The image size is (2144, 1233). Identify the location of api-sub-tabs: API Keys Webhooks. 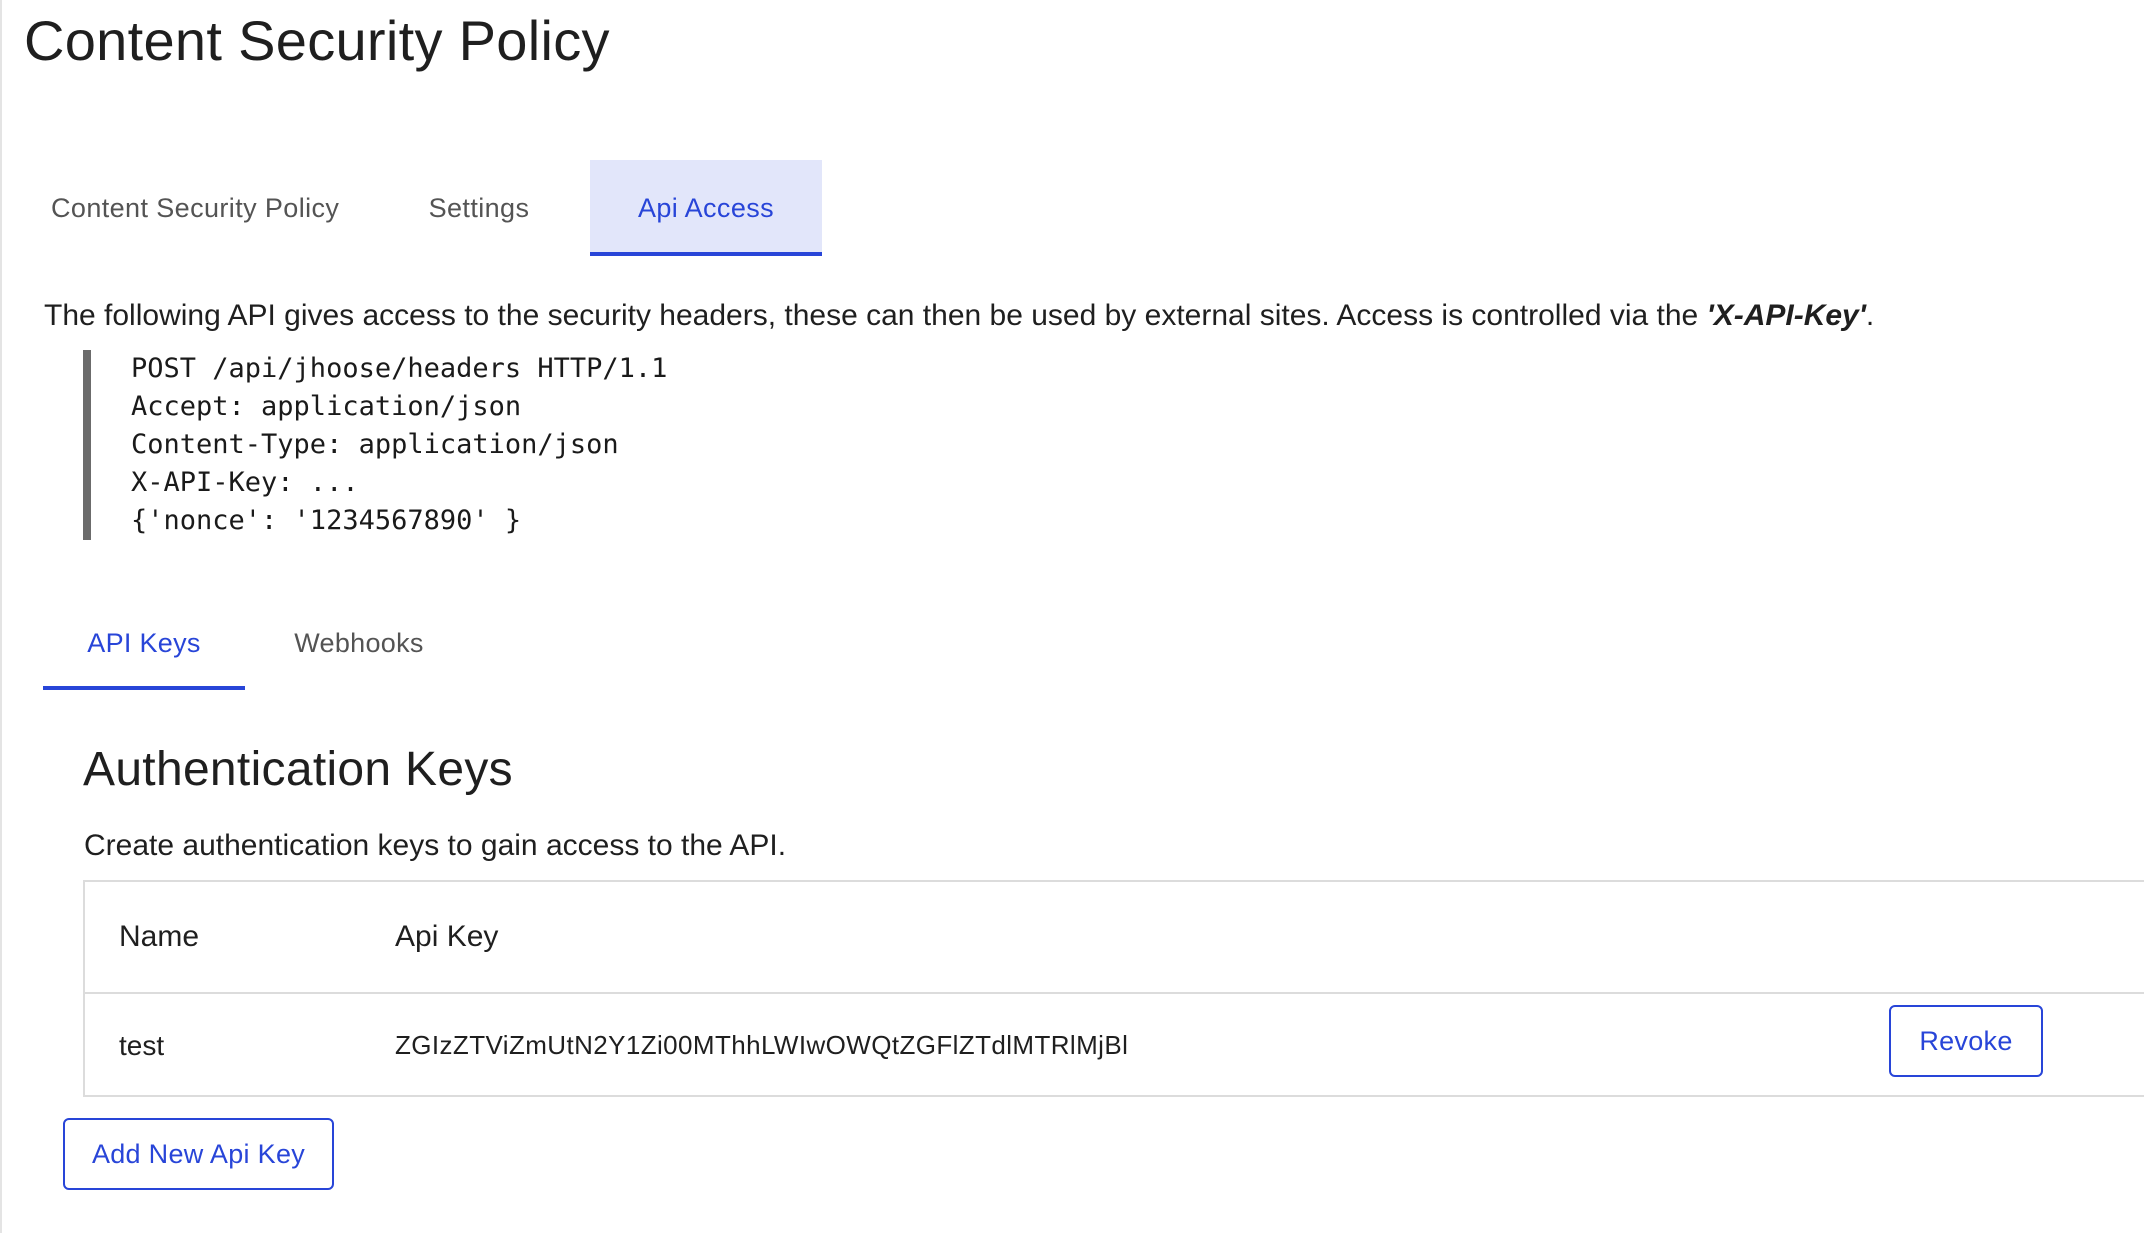
(258, 645).